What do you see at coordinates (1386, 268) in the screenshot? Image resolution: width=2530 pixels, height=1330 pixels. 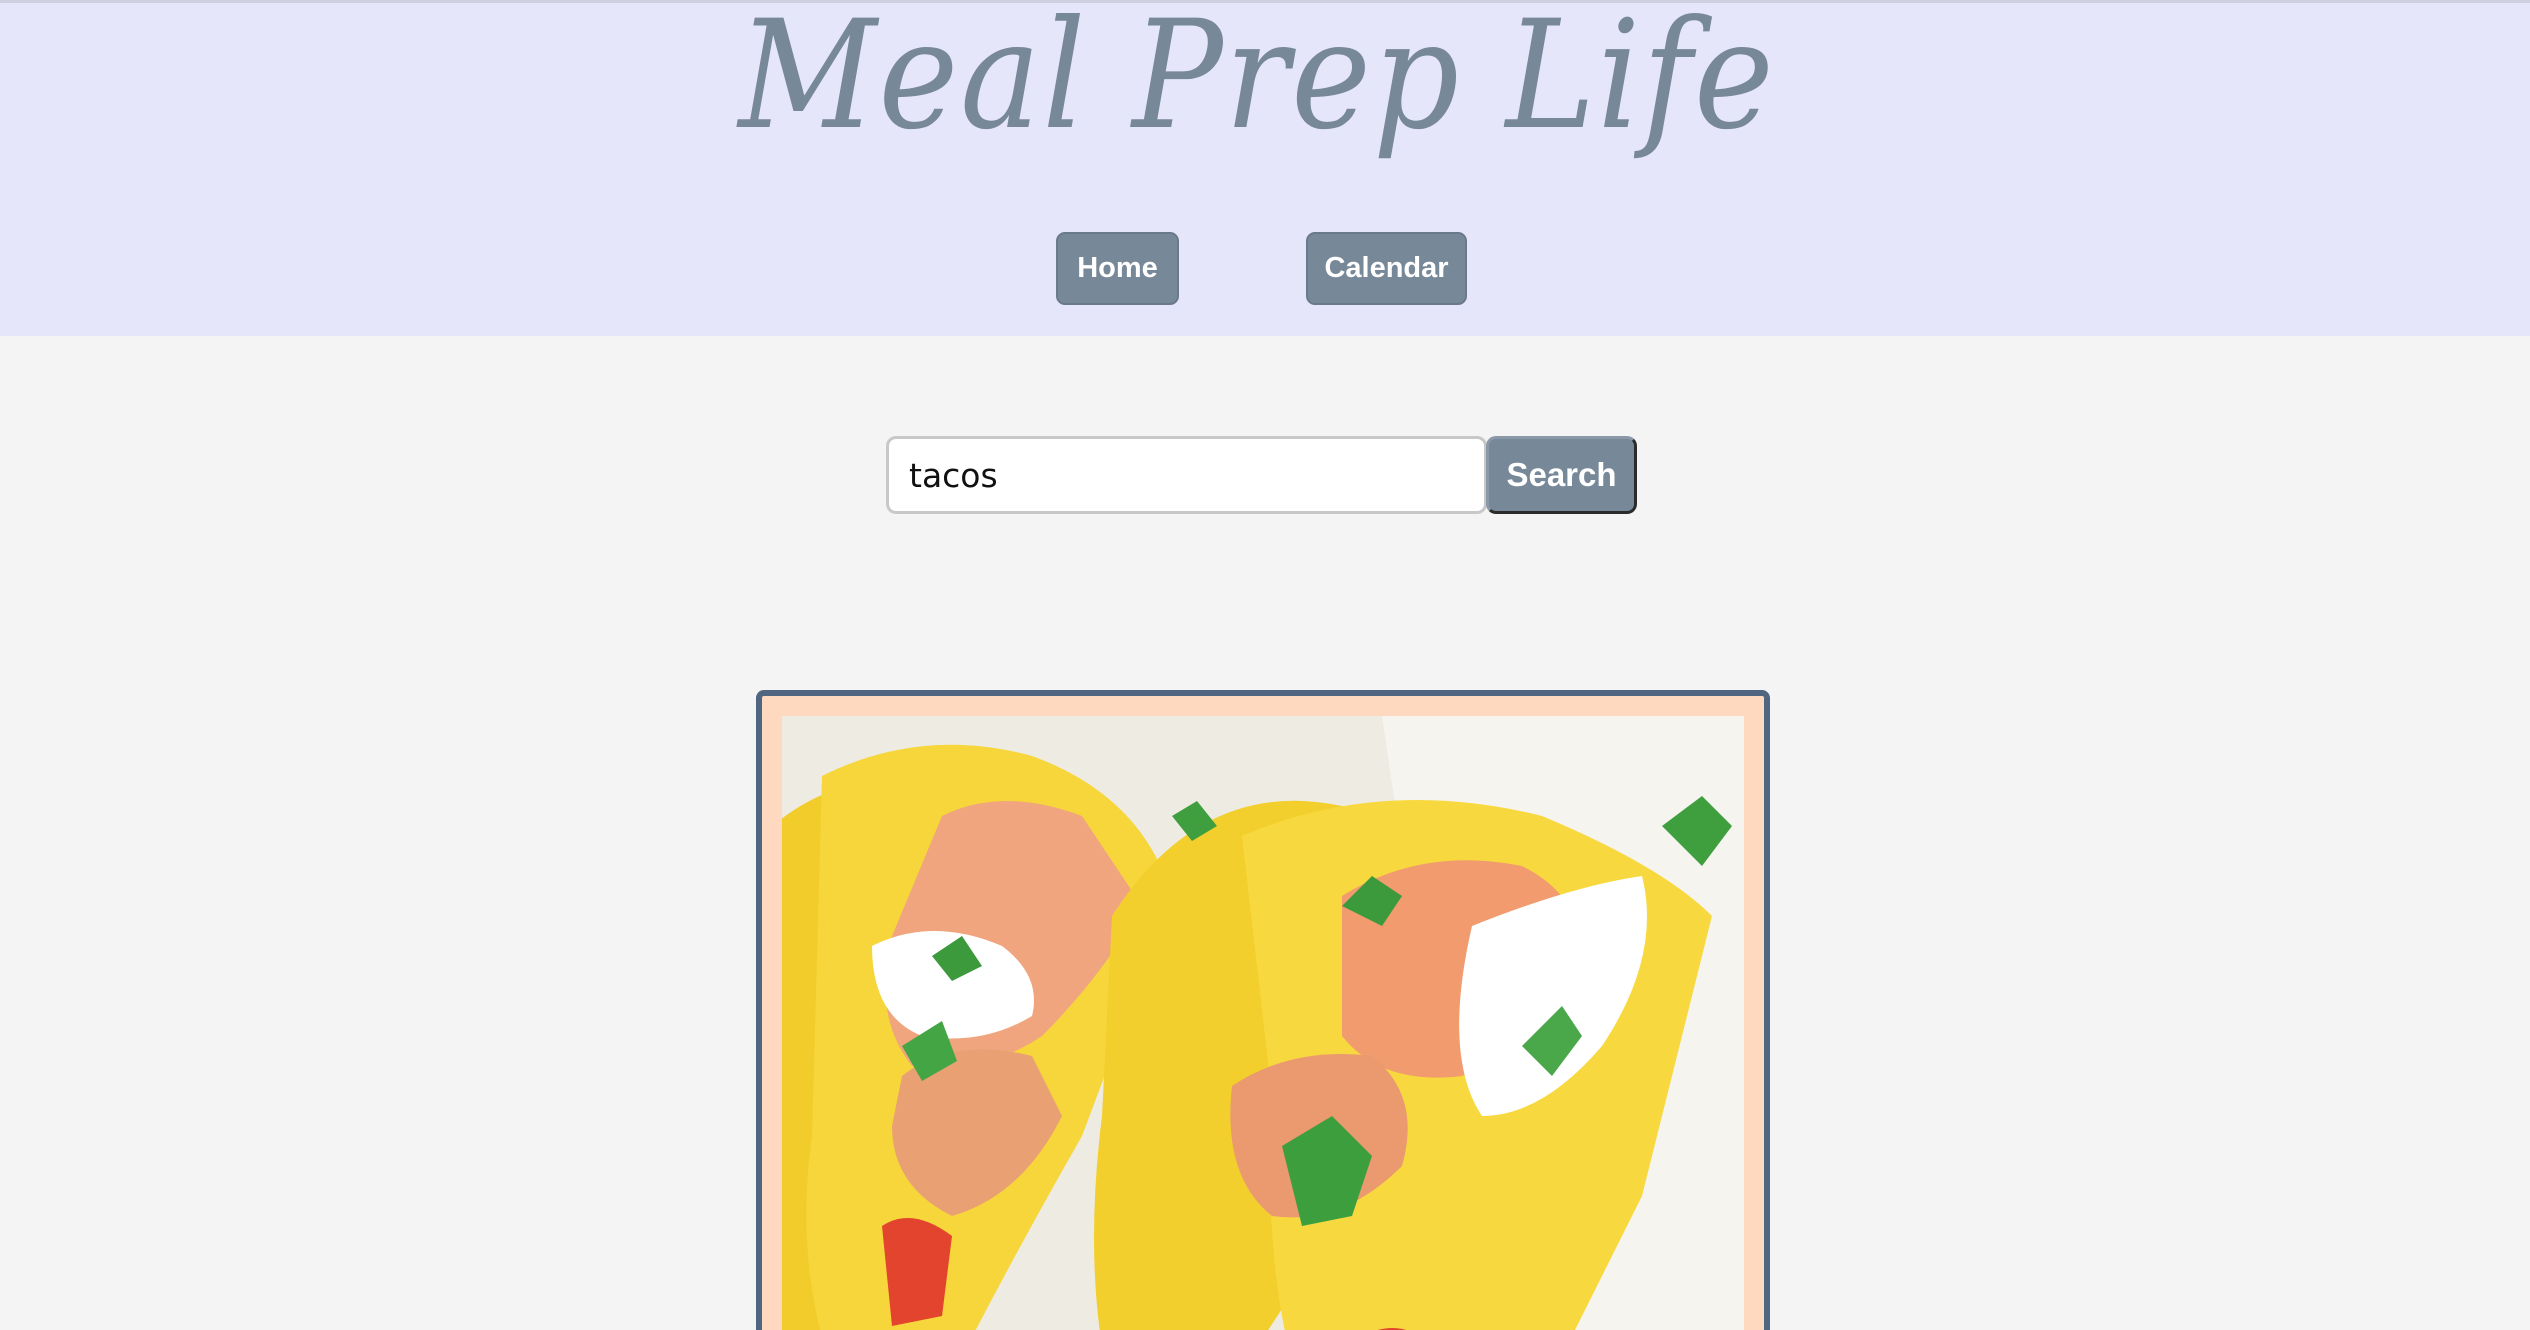 I see `calendar-button: Calendar` at bounding box center [1386, 268].